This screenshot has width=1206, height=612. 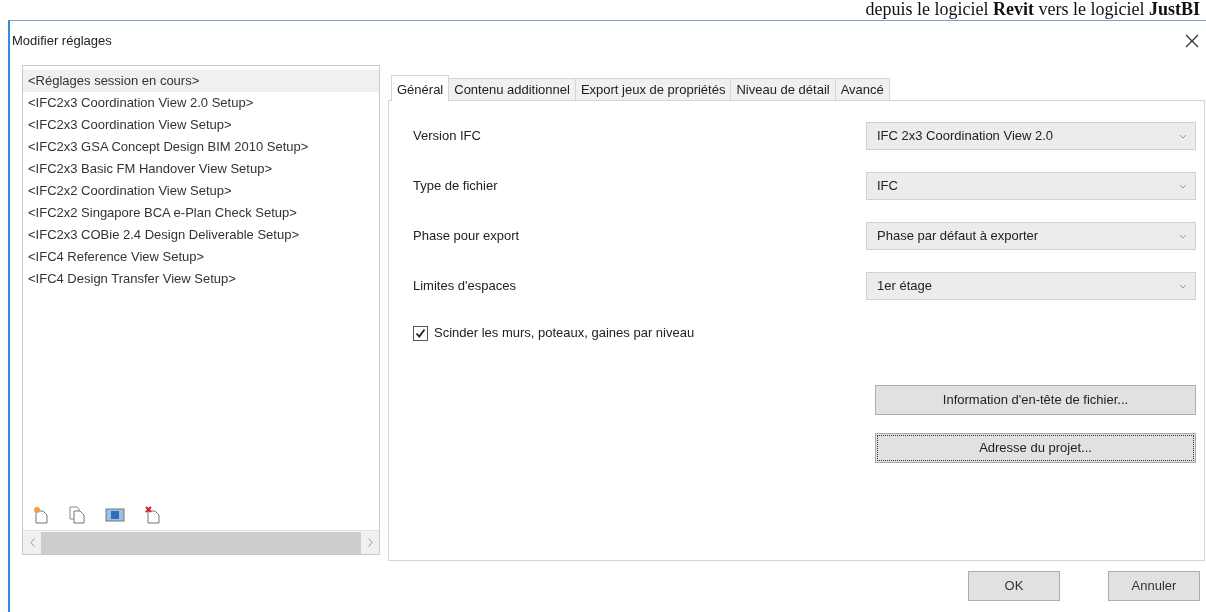 What do you see at coordinates (201, 147) in the screenshot?
I see `list-item: <IFC2x3 GSA Concept Design BIM 2010 Setup>` at bounding box center [201, 147].